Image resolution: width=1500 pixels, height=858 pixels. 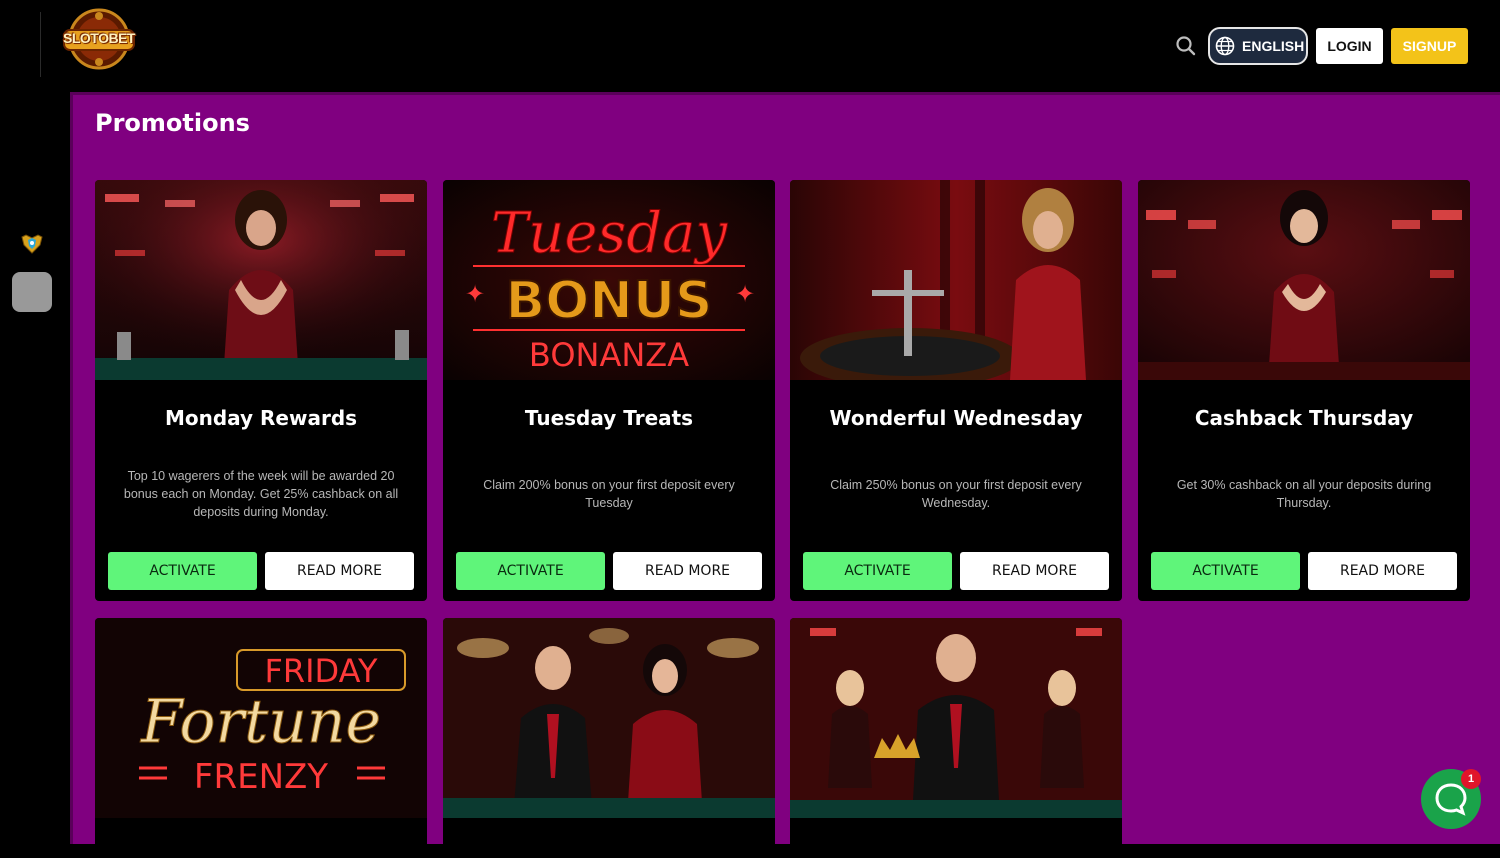 What do you see at coordinates (1471, 779) in the screenshot?
I see `chat-unread-badge: 1` at bounding box center [1471, 779].